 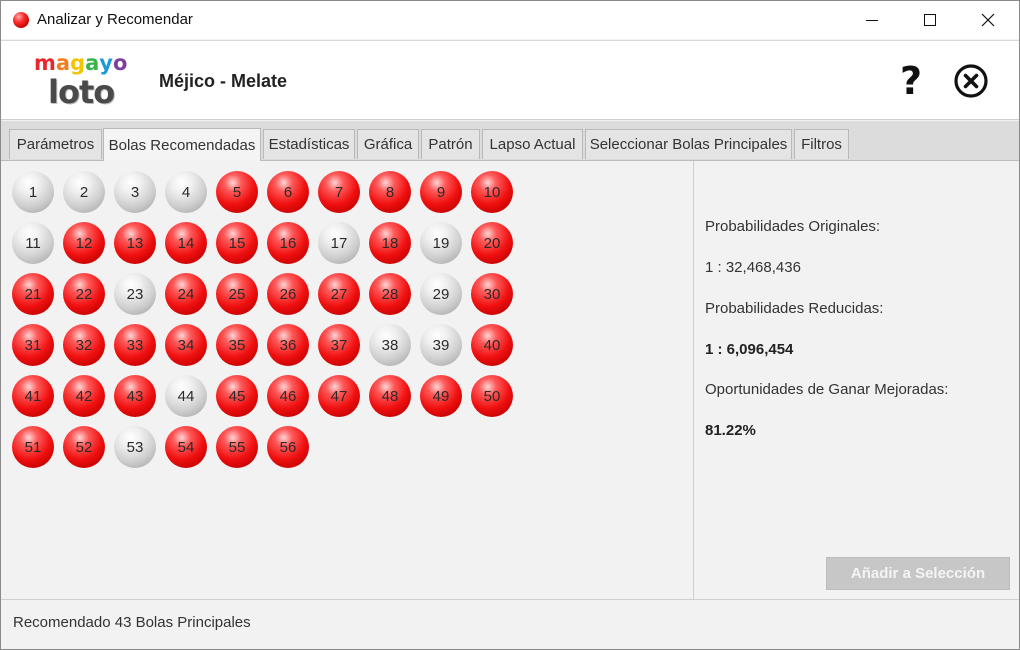 I want to click on magayo-lotto-logo: magayo loto, so click(x=84, y=81).